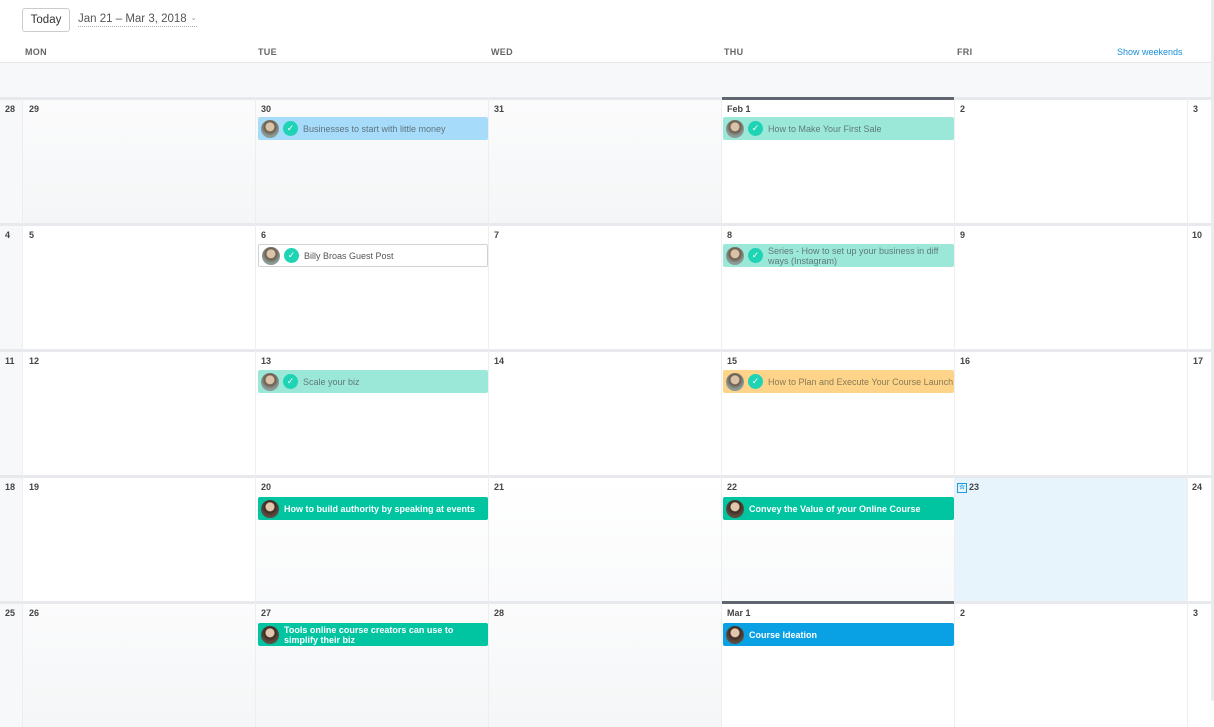  What do you see at coordinates (8, 235) in the screenshot?
I see `day-number: 4` at bounding box center [8, 235].